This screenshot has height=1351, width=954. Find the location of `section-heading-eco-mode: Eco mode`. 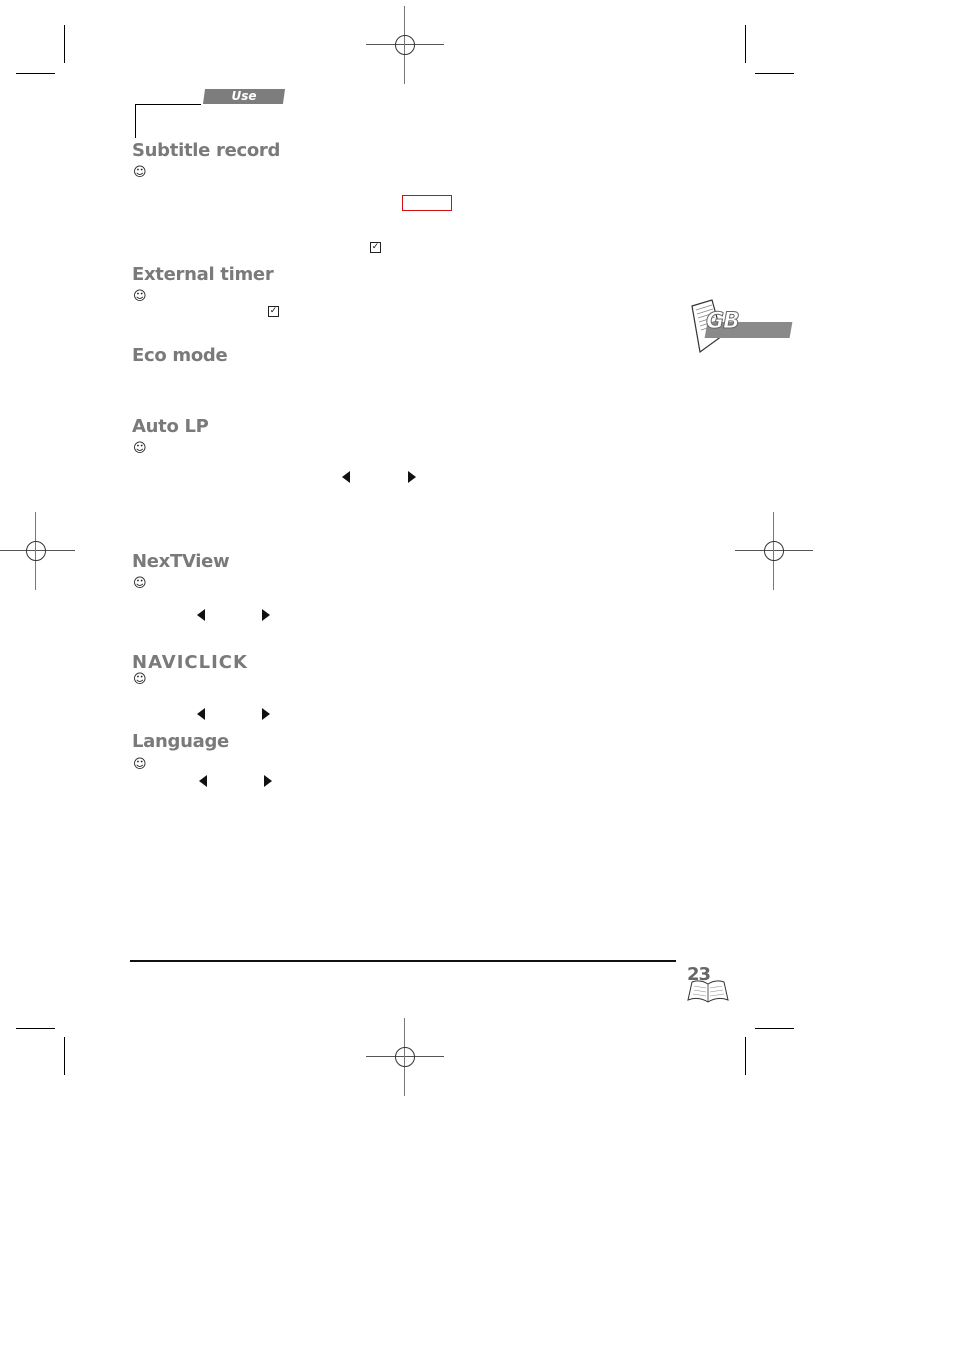

section-heading-eco-mode: Eco mode is located at coordinates (180, 355).